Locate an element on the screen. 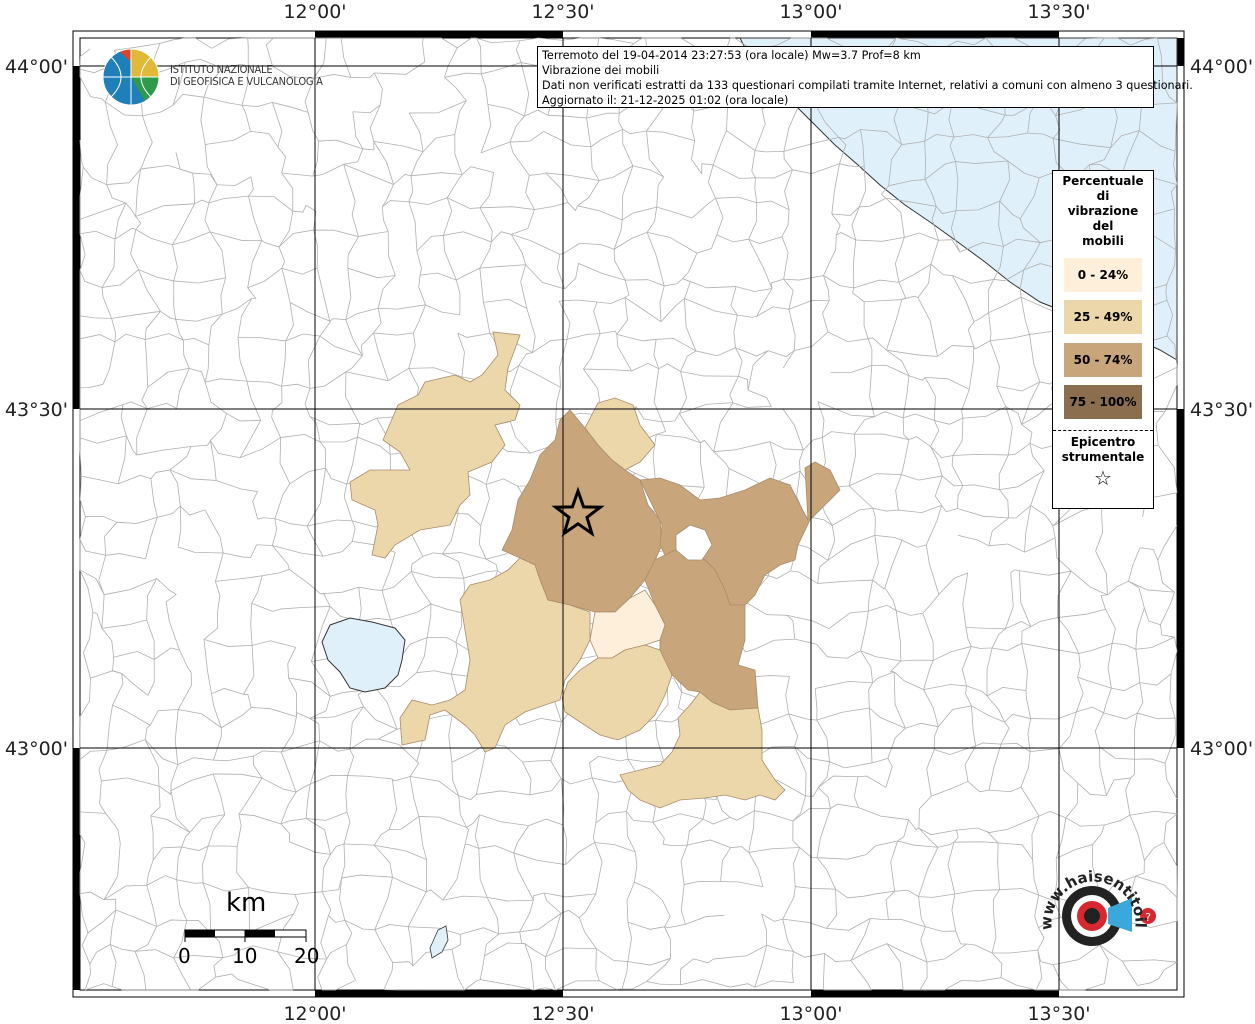 The width and height of the screenshot is (1255, 1024). legend-swatch-25-49: 25 - 49% is located at coordinates (1103, 317).